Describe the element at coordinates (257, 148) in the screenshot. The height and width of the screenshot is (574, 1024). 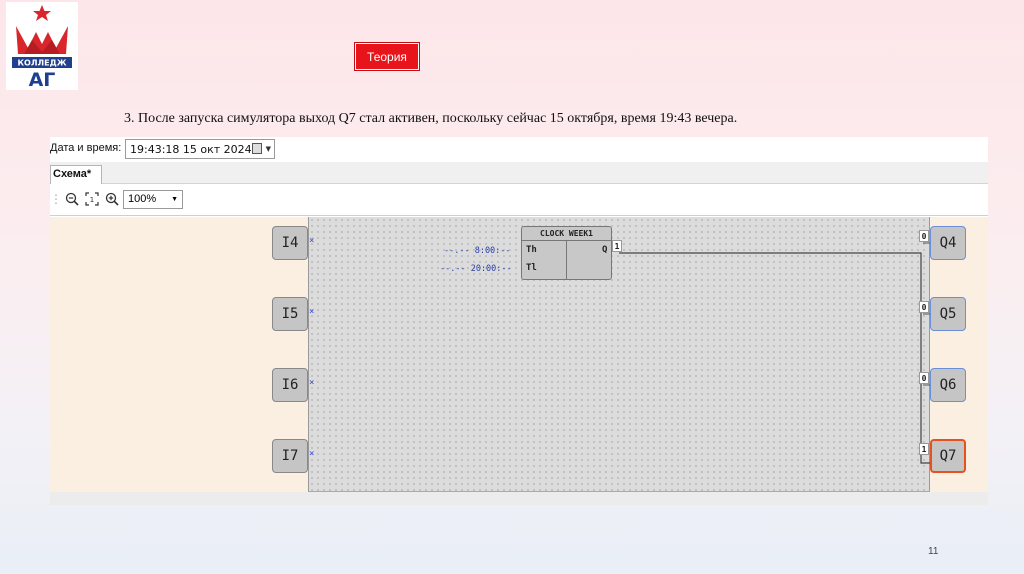
I see `calendar-icon` at that location.